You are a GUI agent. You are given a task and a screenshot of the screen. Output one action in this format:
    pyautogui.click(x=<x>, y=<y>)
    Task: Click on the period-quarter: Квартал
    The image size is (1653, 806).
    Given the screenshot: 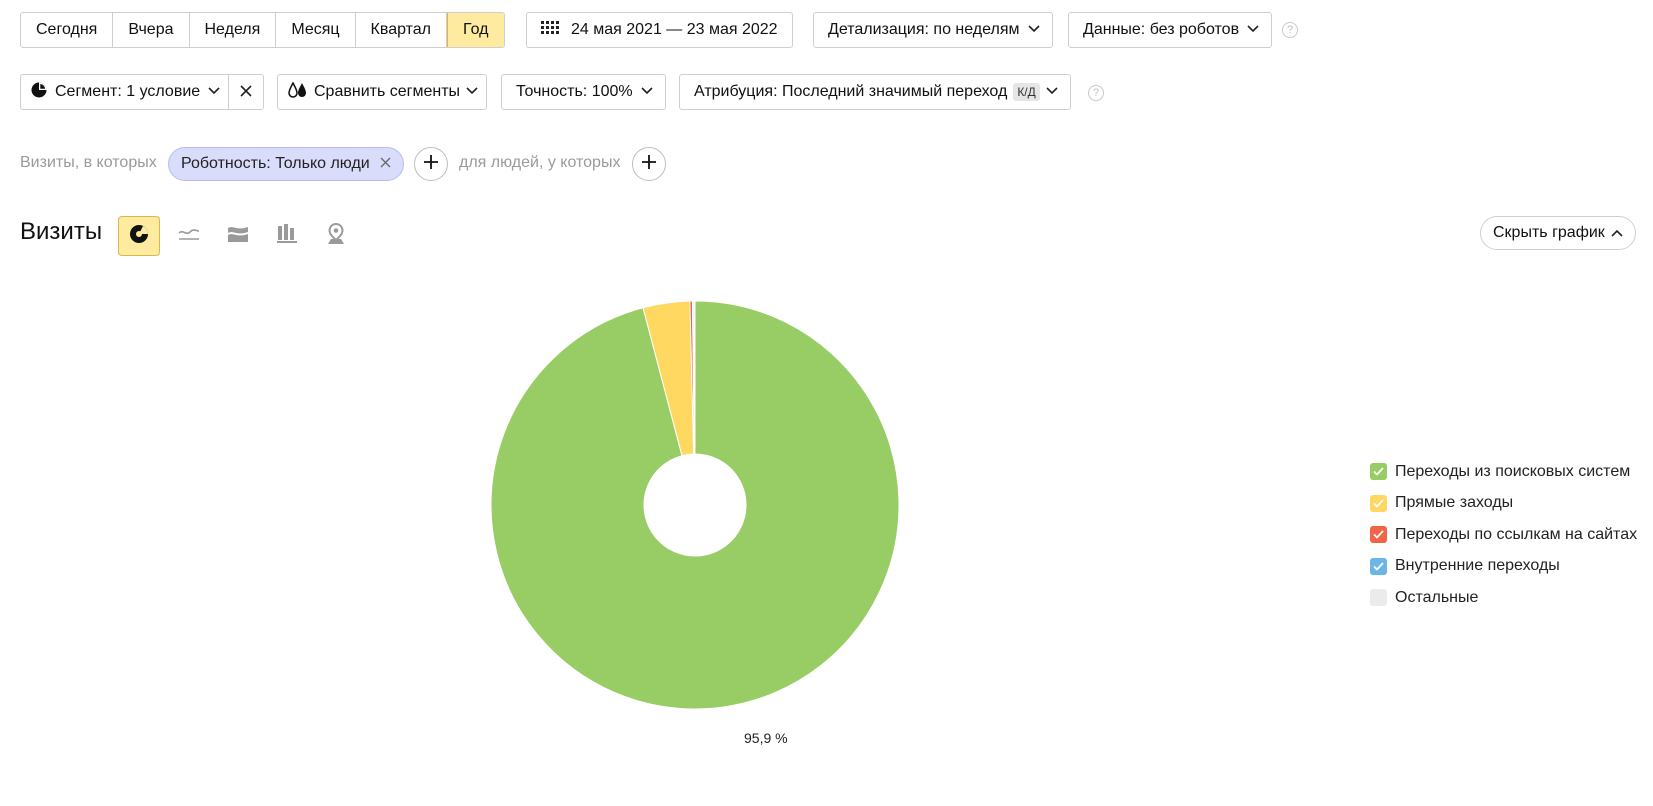 What is the action you would take?
    pyautogui.click(x=402, y=30)
    